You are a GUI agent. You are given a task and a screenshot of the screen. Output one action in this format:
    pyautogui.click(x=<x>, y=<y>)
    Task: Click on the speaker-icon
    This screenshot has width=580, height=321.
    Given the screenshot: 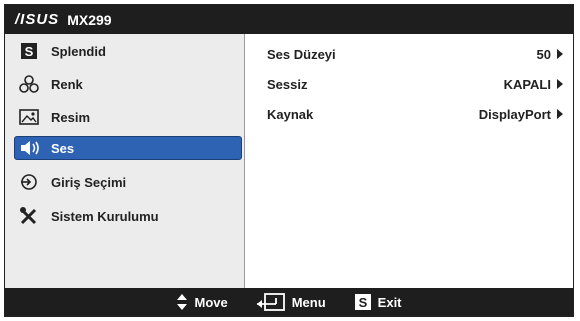 What is the action you would take?
    pyautogui.click(x=29, y=148)
    